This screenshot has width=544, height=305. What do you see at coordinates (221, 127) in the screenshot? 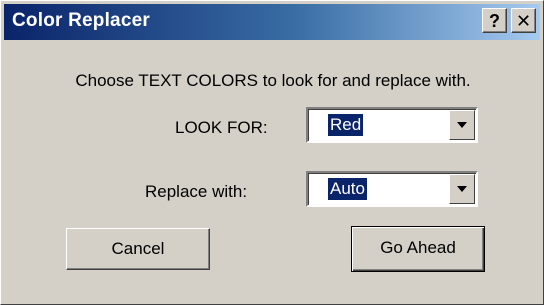
I see `look-for-label: LOOK FOR:` at bounding box center [221, 127].